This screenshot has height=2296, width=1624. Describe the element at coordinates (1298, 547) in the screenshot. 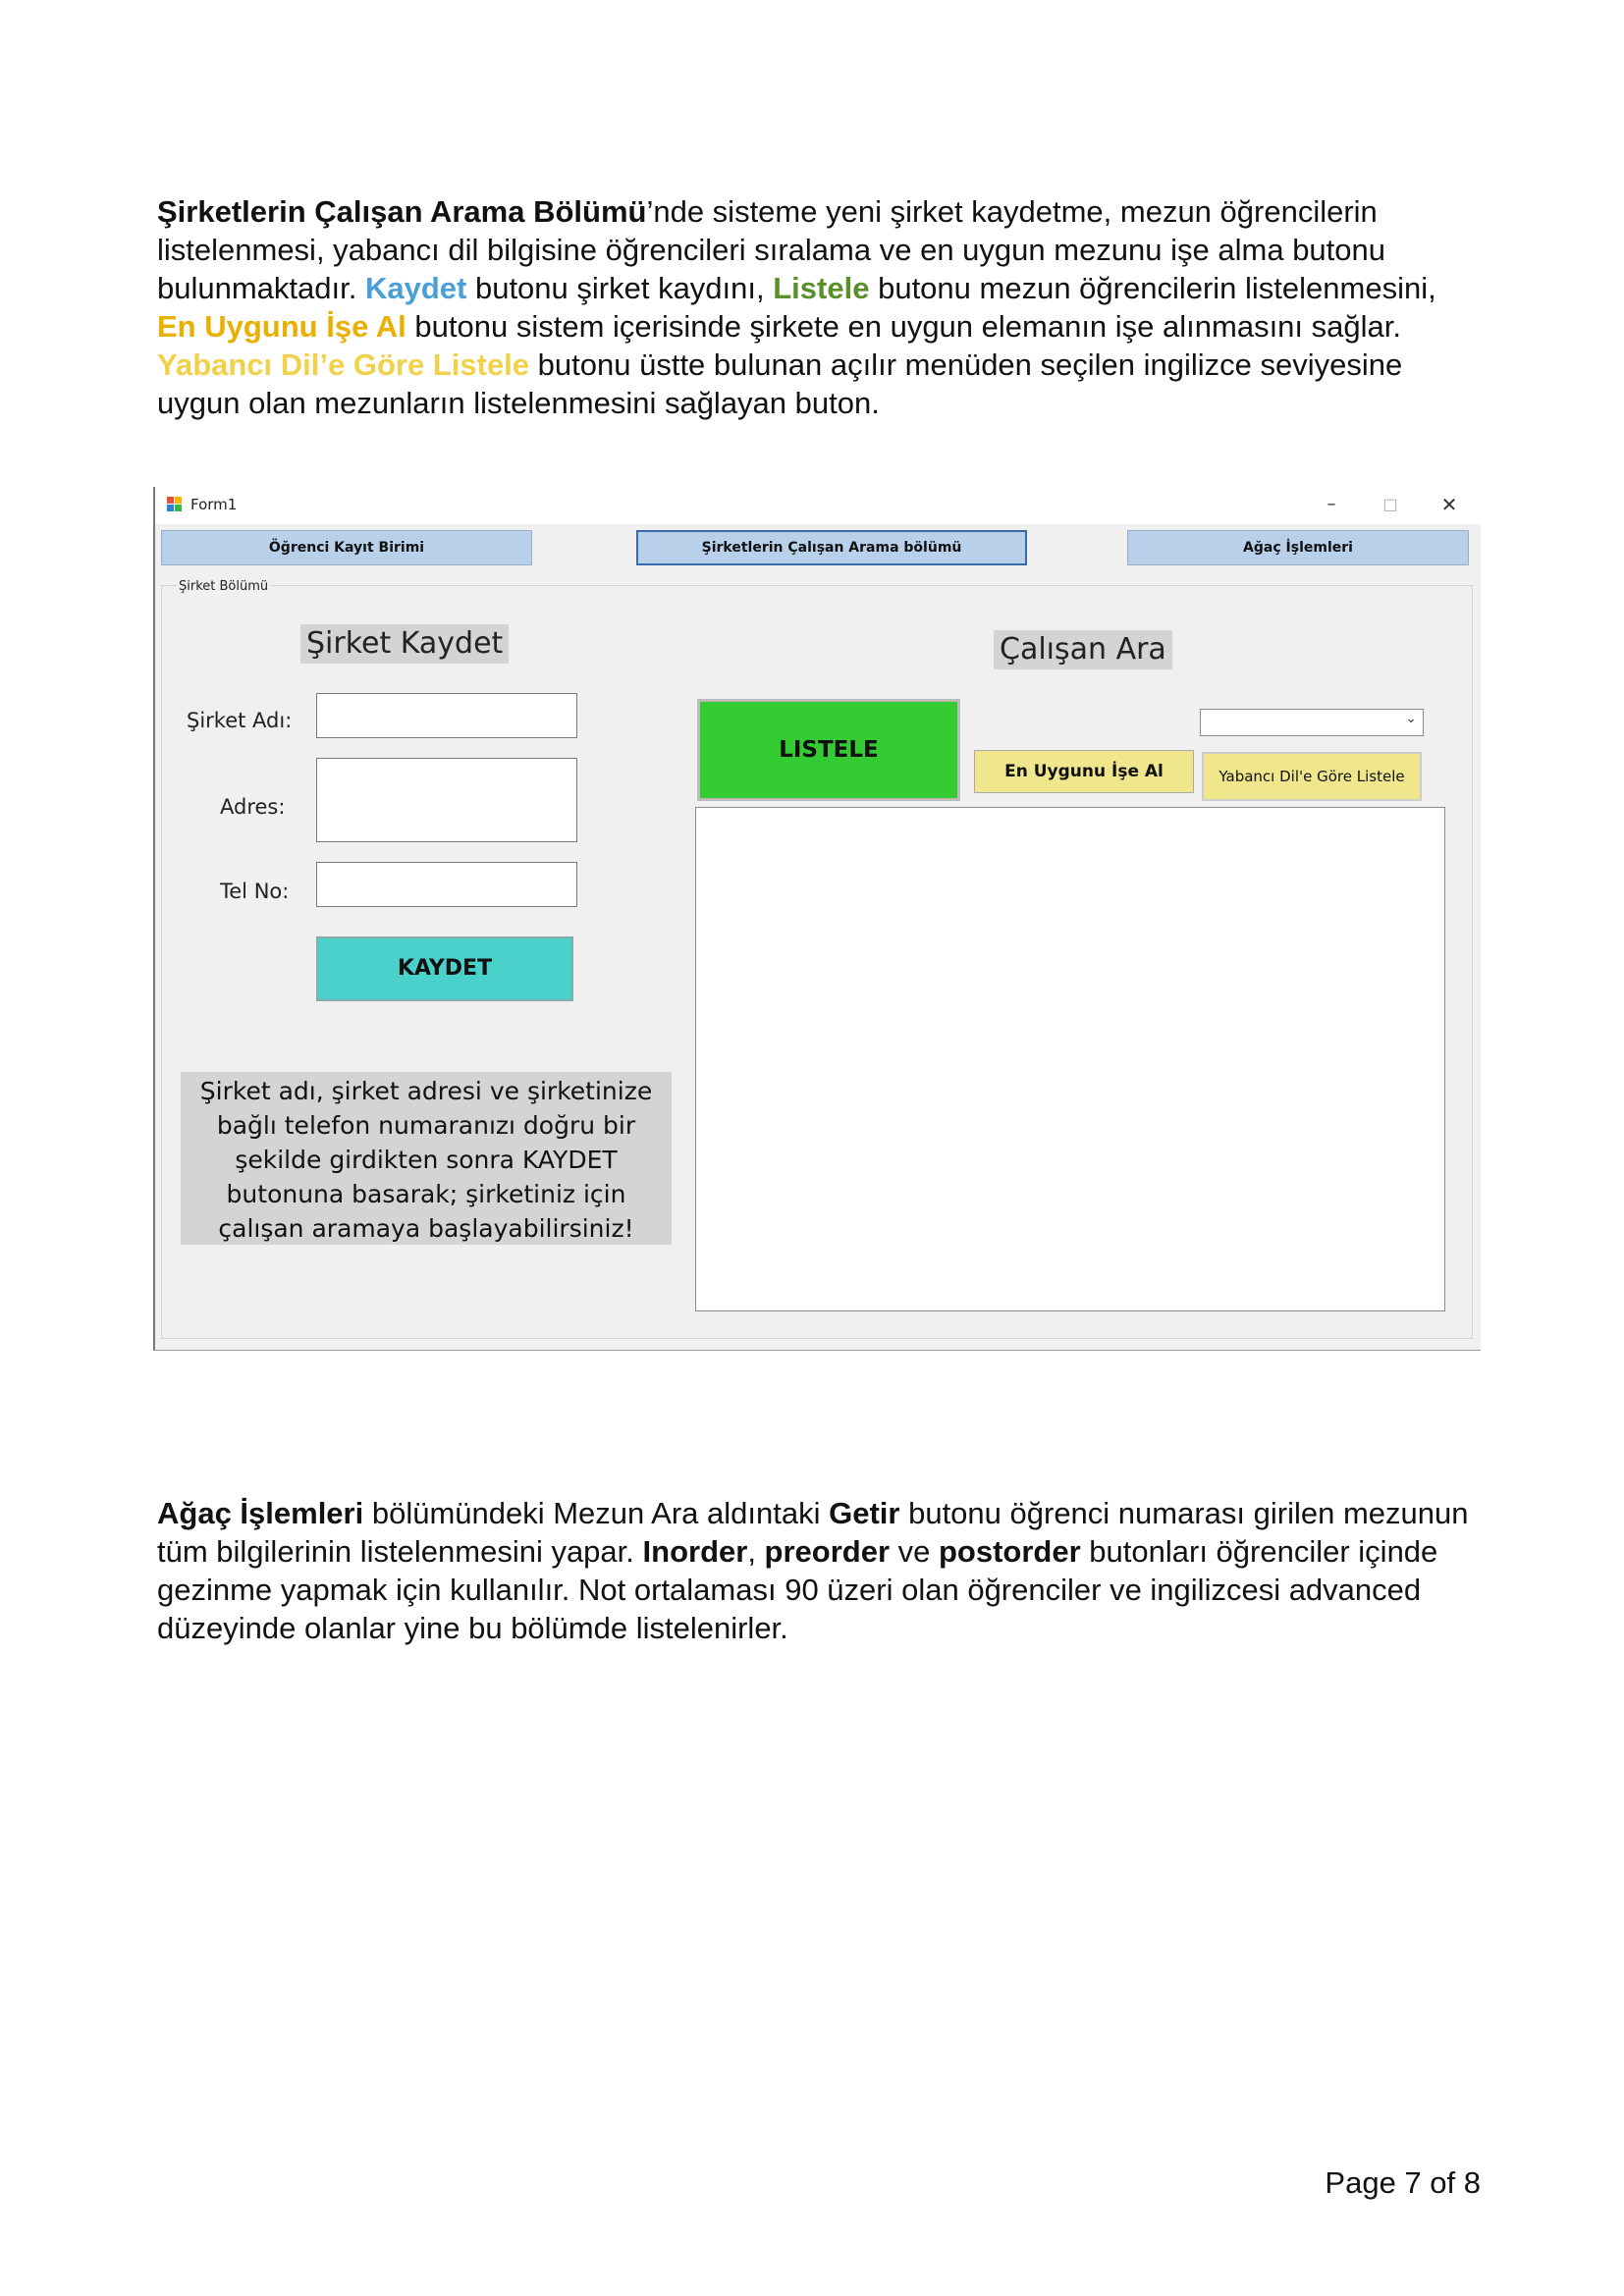

I see `tab-agac-islemleri: Ağaç İşlemleri` at that location.